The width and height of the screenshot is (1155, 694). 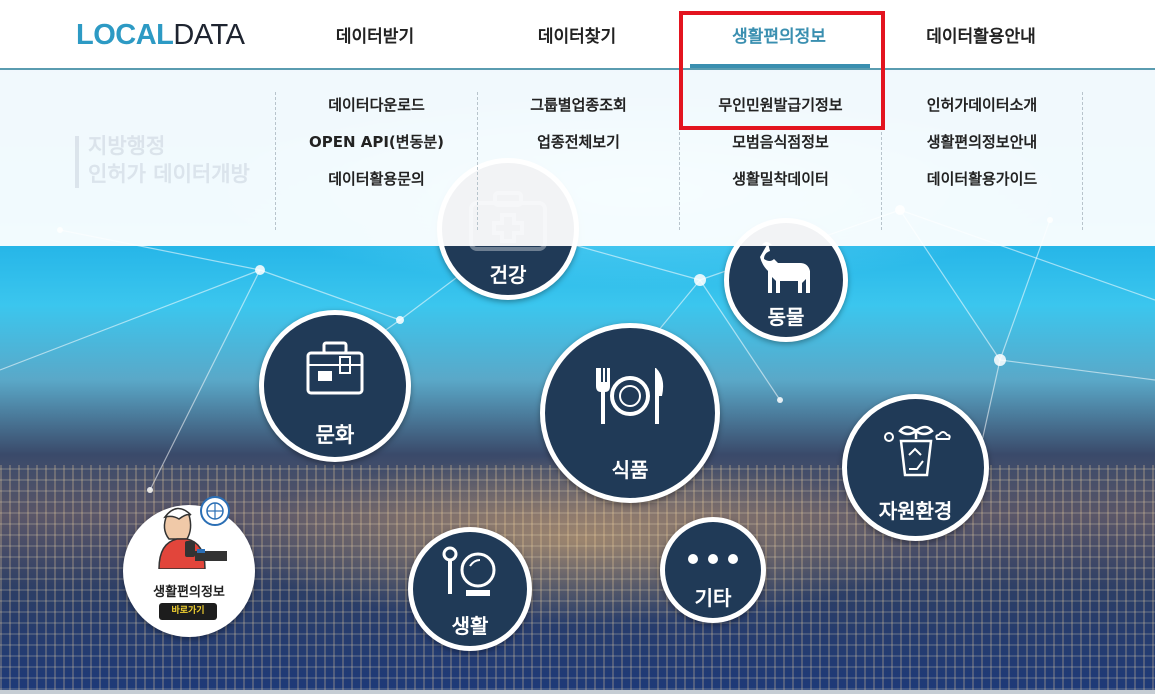 I want to click on hero-title: 지방행정 인허가 데이터개방, so click(x=169, y=160).